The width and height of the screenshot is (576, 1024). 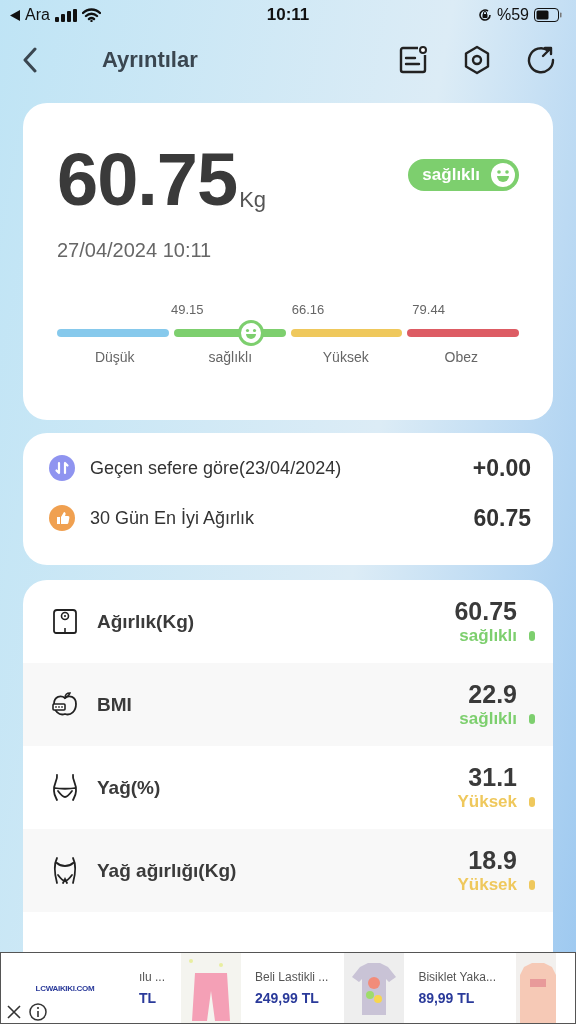 I want to click on comparison-value: +0.00, so click(x=501, y=468).